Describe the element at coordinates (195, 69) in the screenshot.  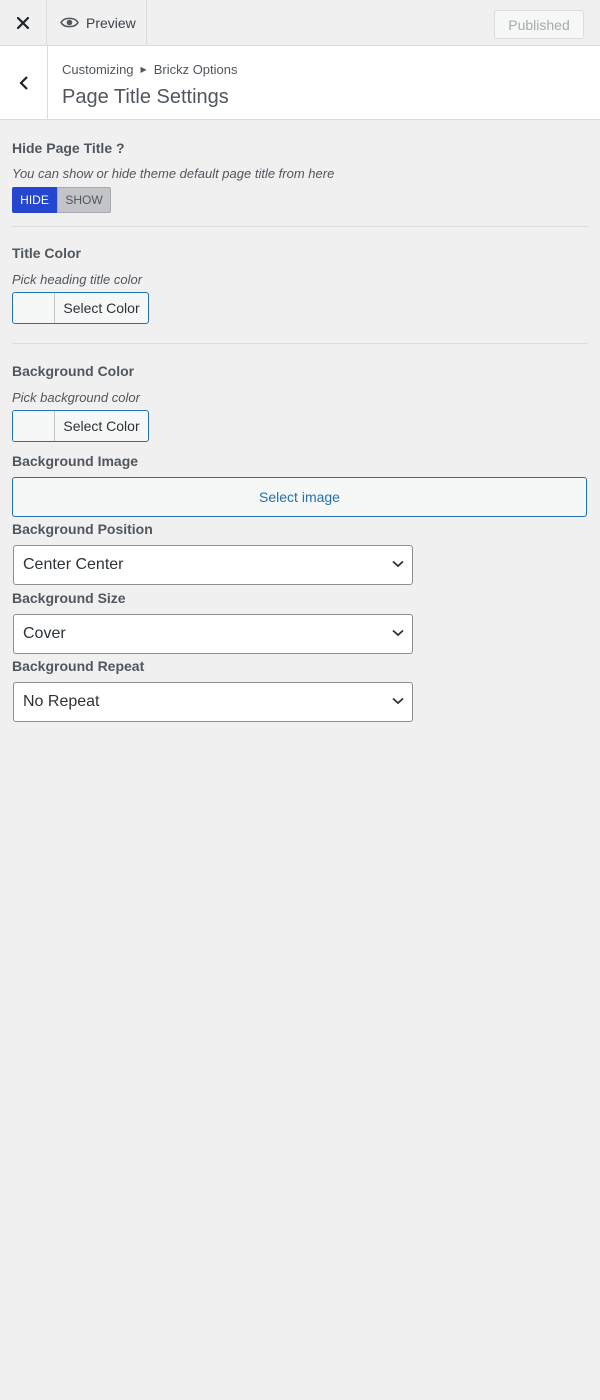
I see `breadcrumb-parent: Brickz Options` at that location.